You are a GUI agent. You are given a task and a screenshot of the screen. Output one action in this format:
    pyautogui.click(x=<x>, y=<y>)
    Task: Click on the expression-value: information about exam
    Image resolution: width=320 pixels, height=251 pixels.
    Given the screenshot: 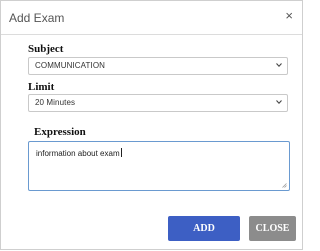 What is the action you would take?
    pyautogui.click(x=78, y=153)
    